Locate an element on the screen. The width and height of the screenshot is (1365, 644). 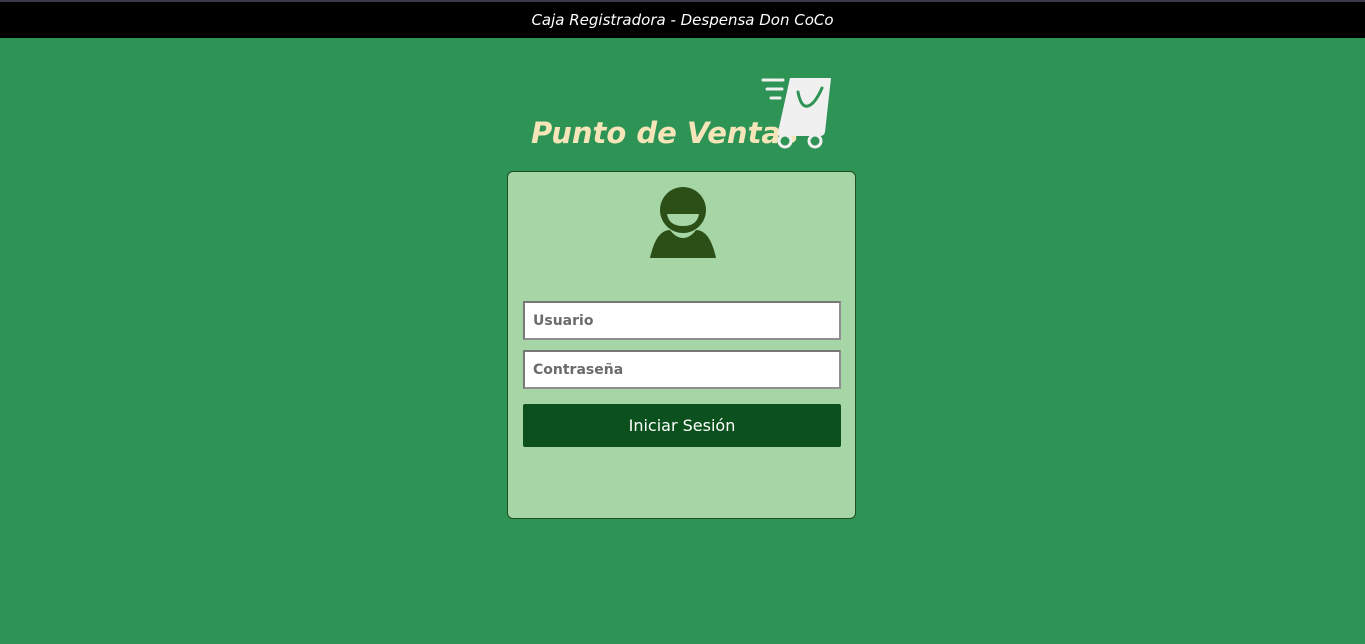
username-field is located at coordinates (682, 320).